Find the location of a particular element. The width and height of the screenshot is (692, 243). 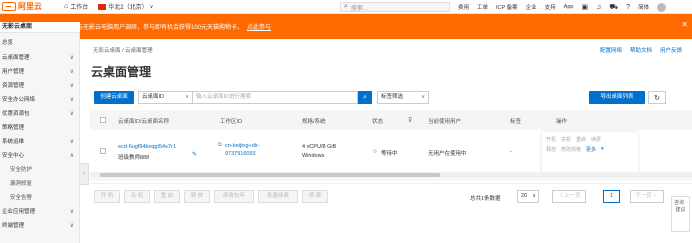

close-icon: ✕ is located at coordinates (684, 24).